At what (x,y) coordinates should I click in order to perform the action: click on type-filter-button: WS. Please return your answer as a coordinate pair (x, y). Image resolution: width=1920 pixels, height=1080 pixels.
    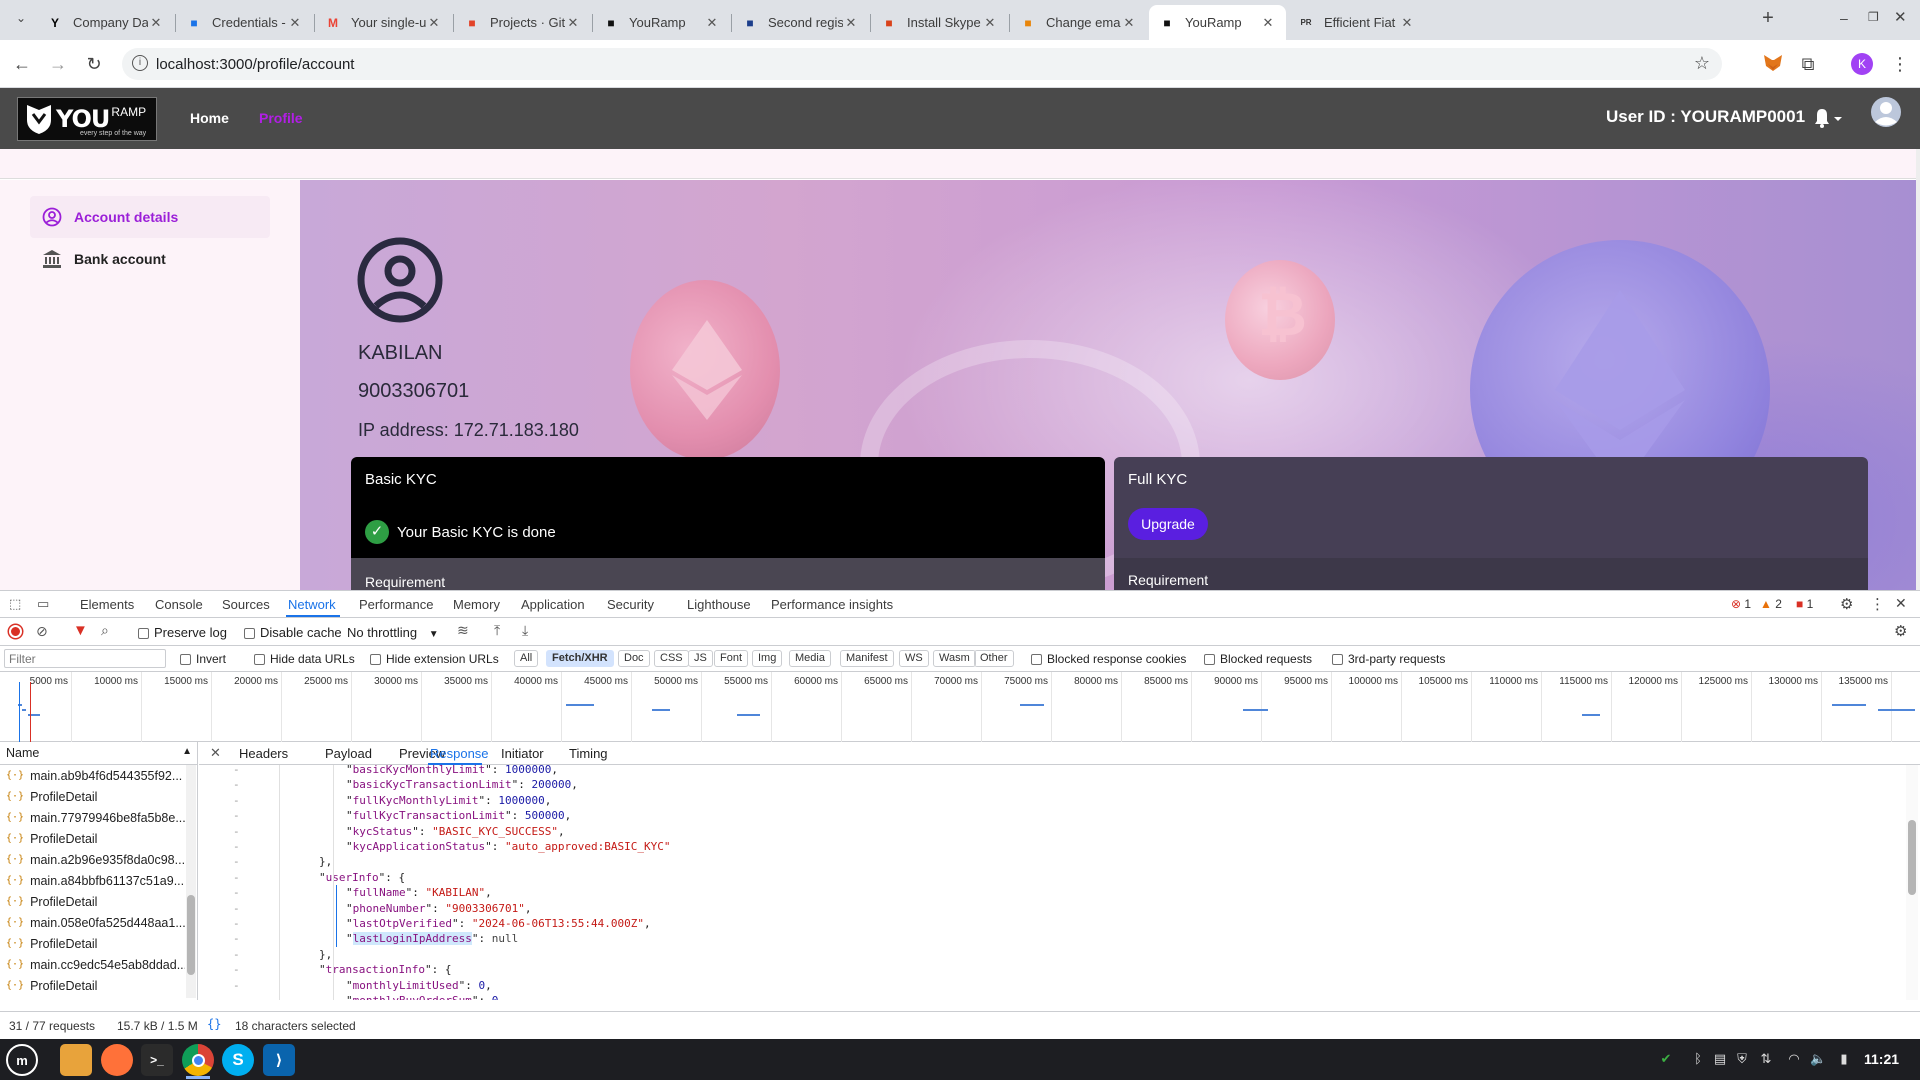
    Looking at the image, I should click on (914, 658).